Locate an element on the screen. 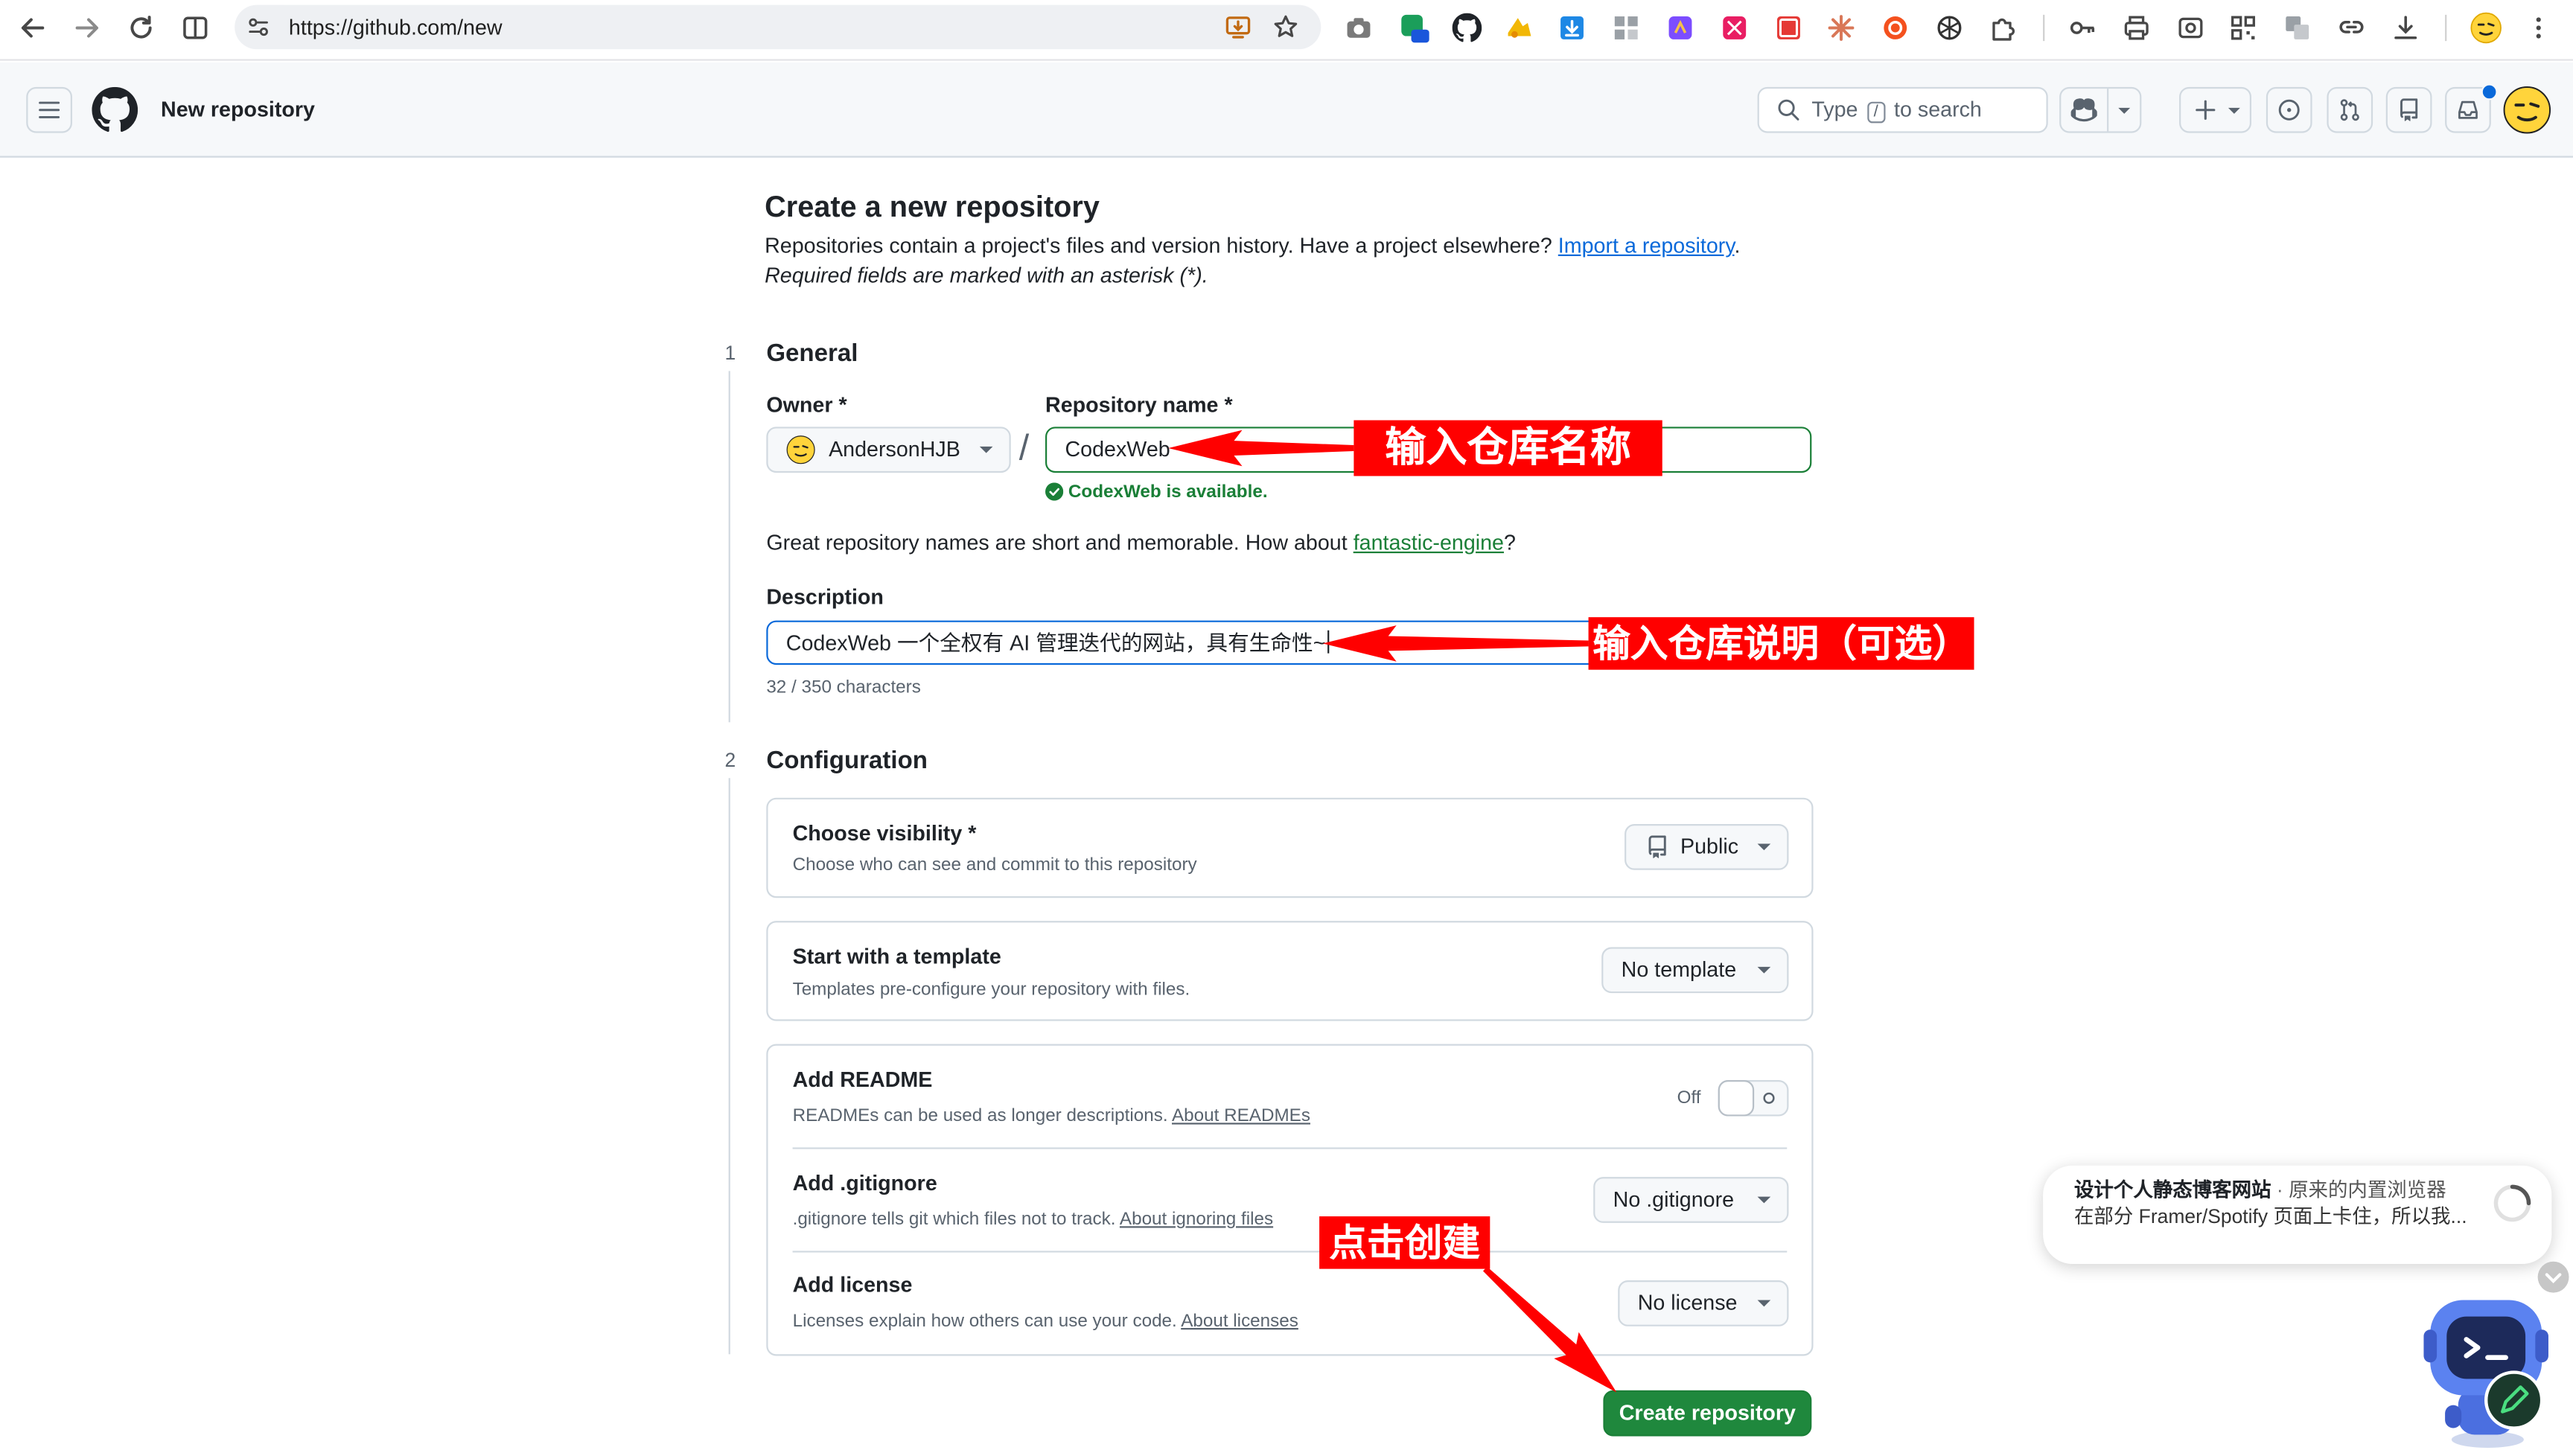 The image size is (2573, 1456). plus-icon is located at coordinates (2206, 110).